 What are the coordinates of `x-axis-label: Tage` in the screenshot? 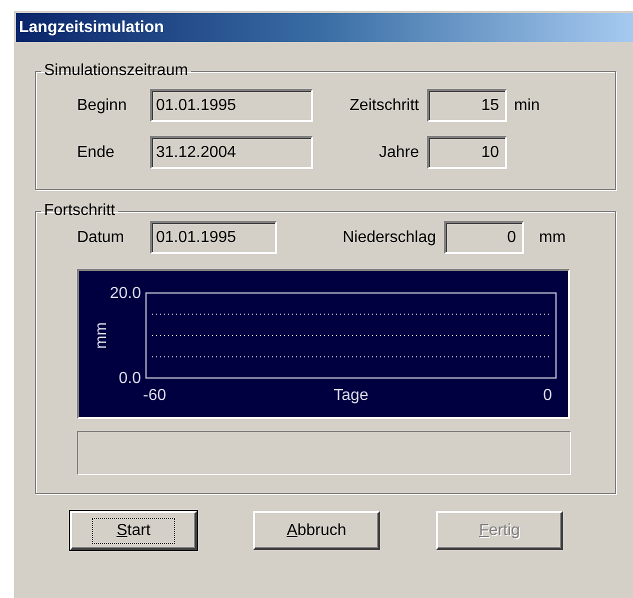 It's located at (351, 395).